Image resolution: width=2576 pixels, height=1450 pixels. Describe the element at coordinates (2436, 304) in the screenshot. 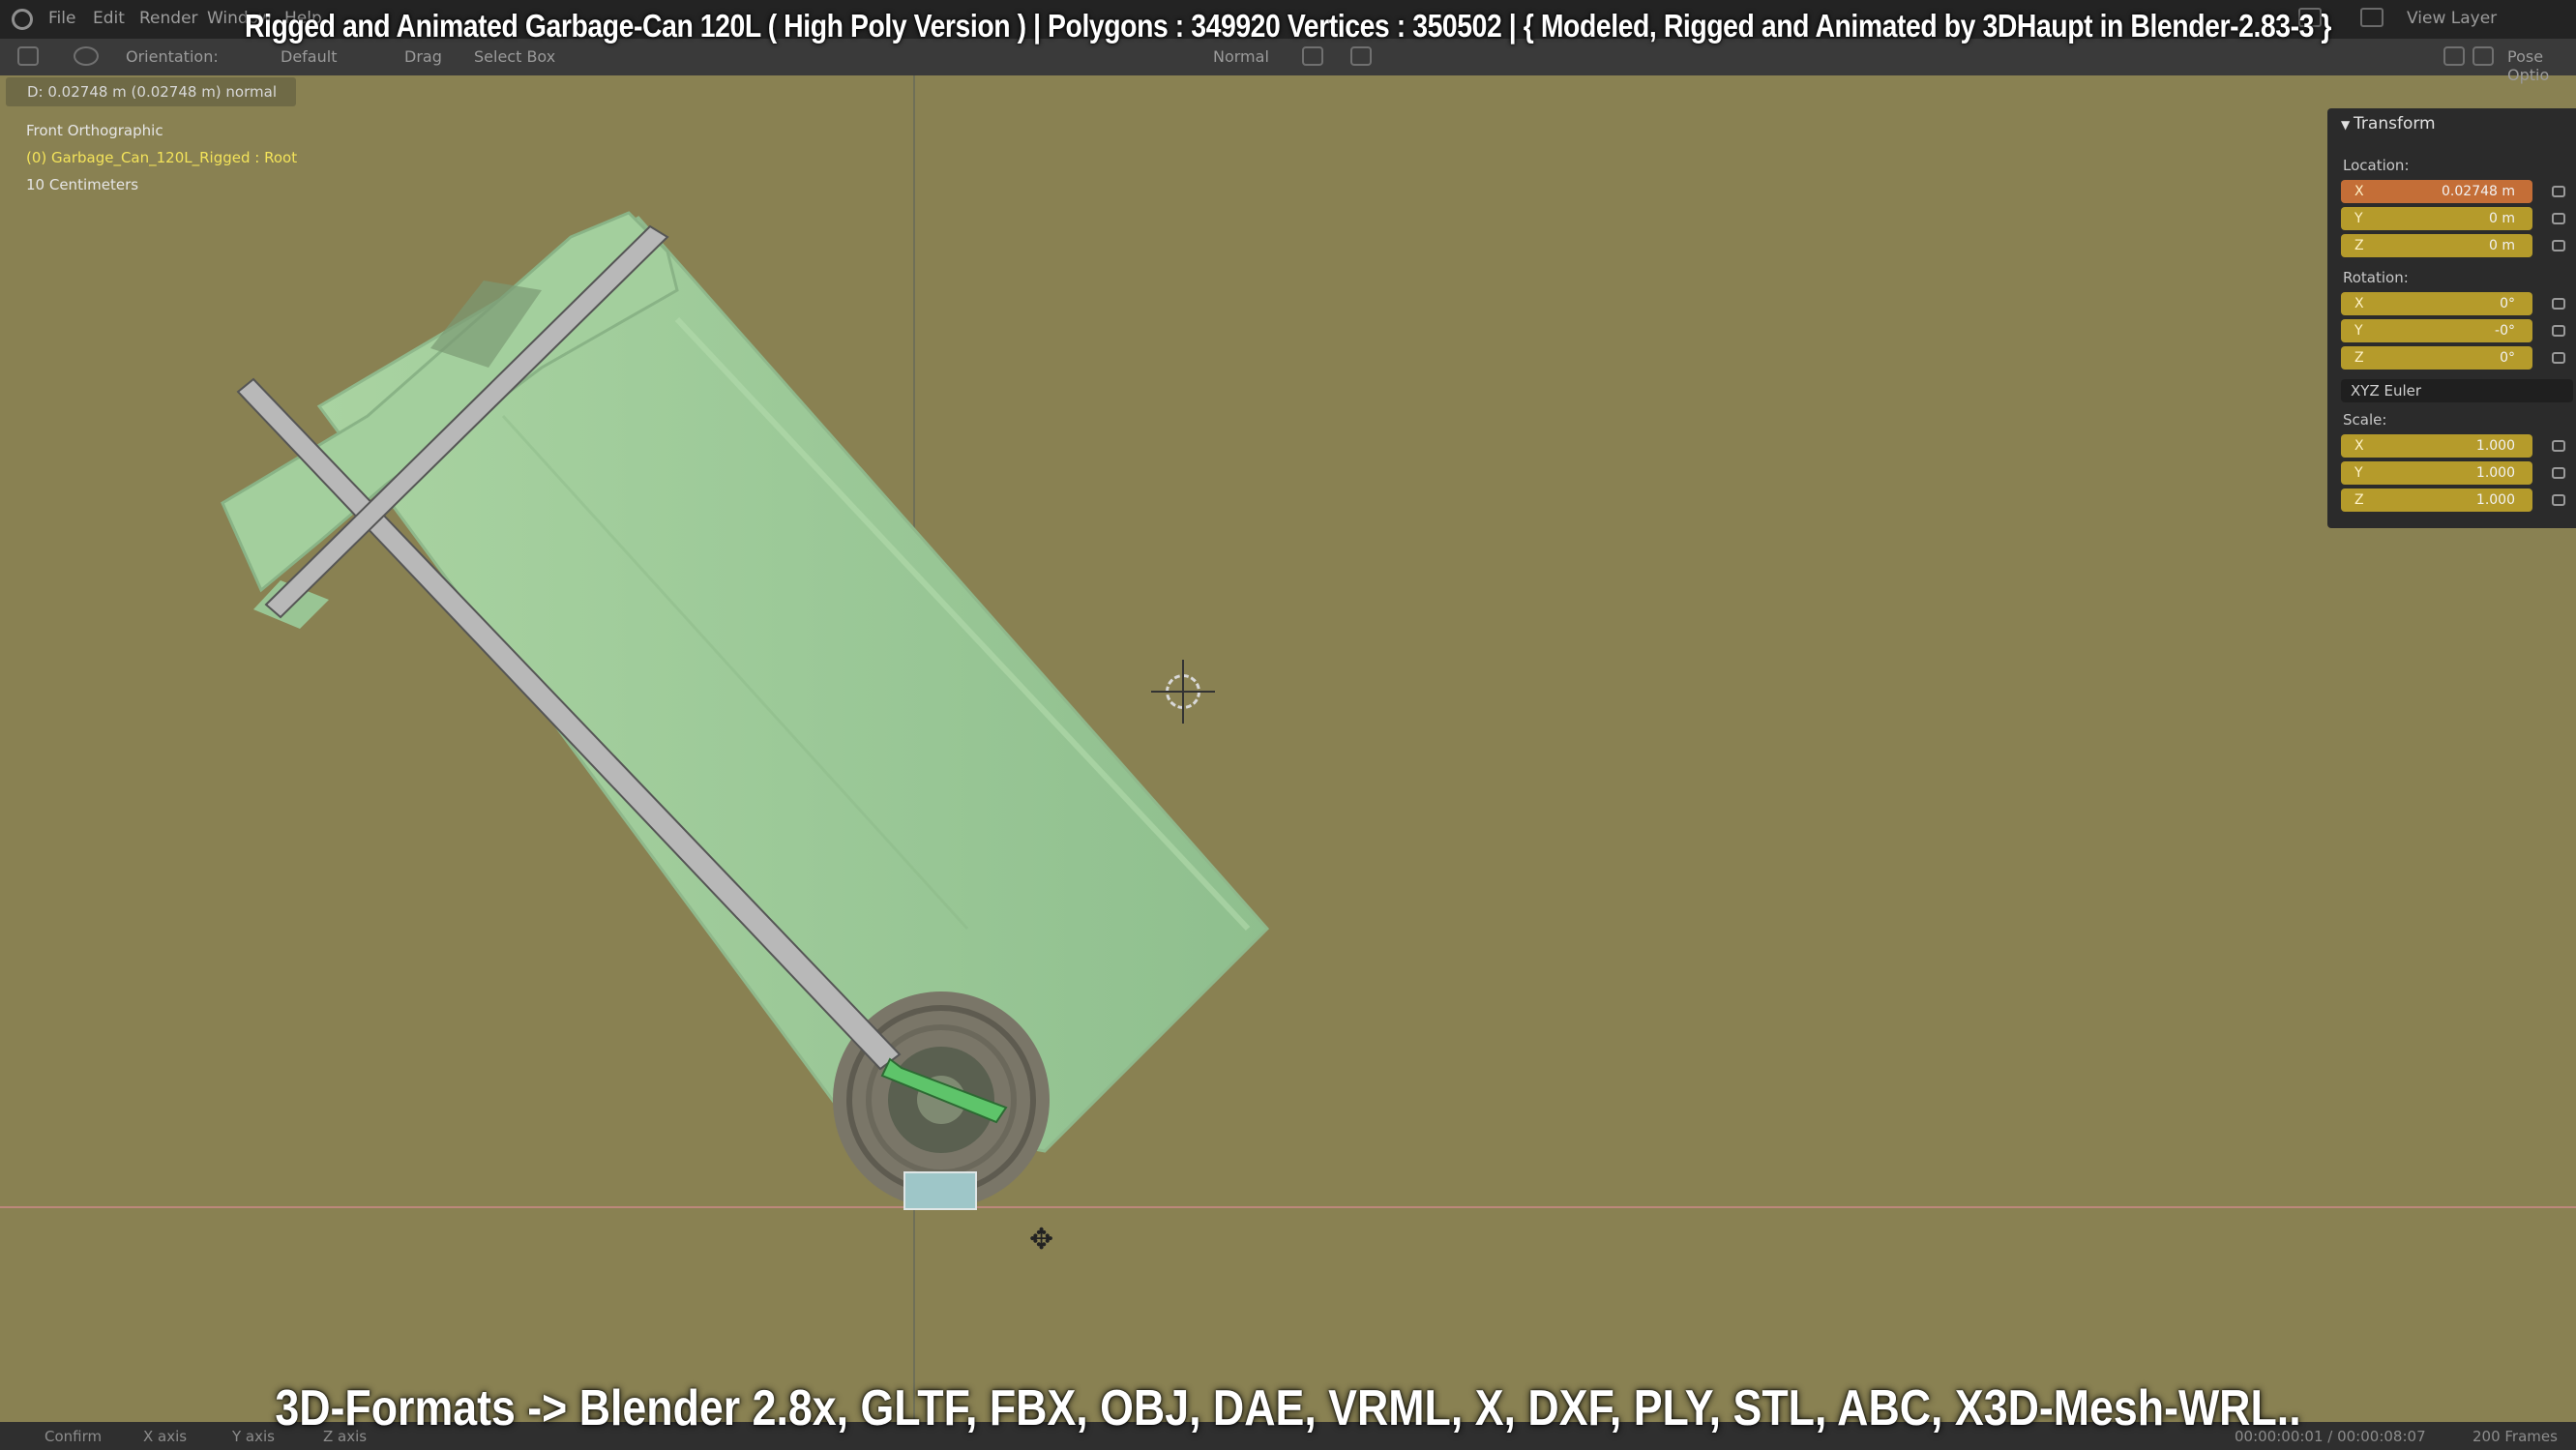

I see `rotation-x-field: X 0°` at that location.